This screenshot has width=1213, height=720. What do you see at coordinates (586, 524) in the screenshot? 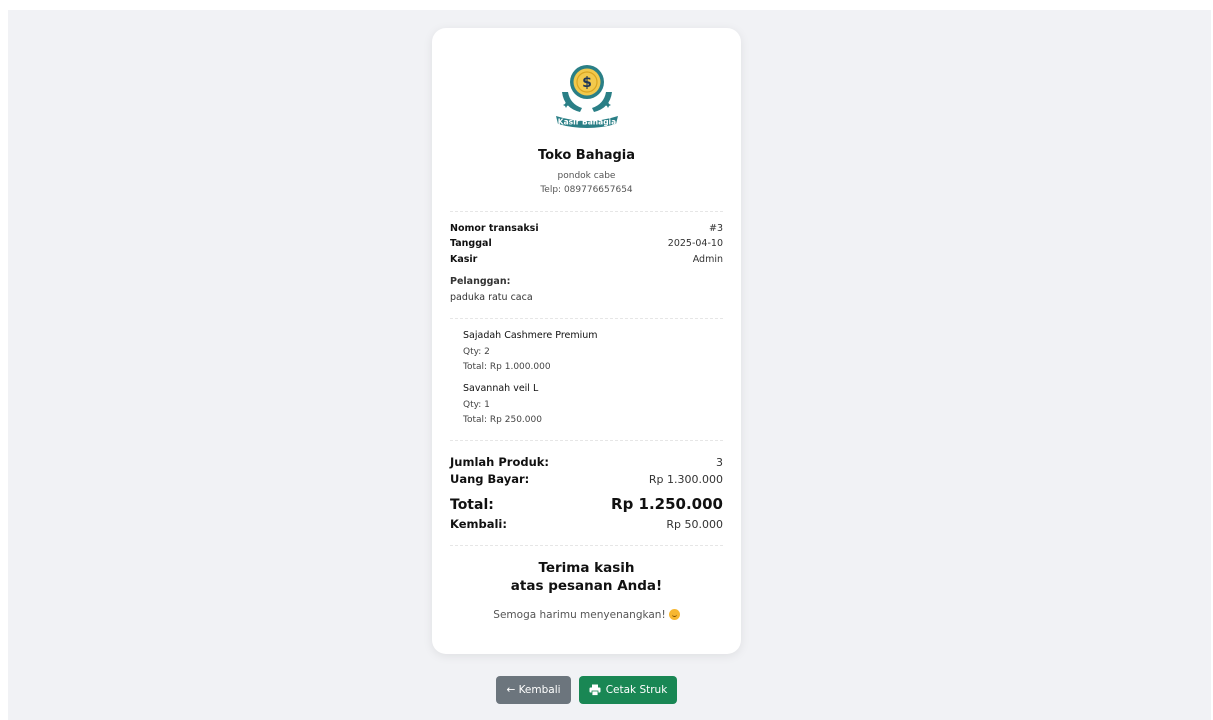
I see `change-row: Kembali: Rp 50.000` at bounding box center [586, 524].